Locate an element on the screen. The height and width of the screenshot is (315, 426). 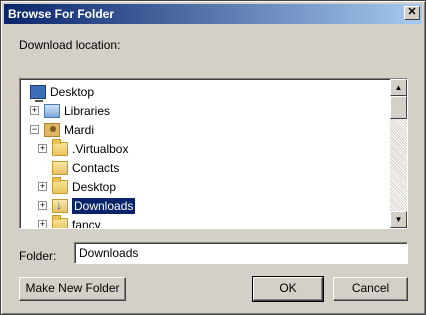
tree-item-downloads: + Downloads is located at coordinates (87, 205).